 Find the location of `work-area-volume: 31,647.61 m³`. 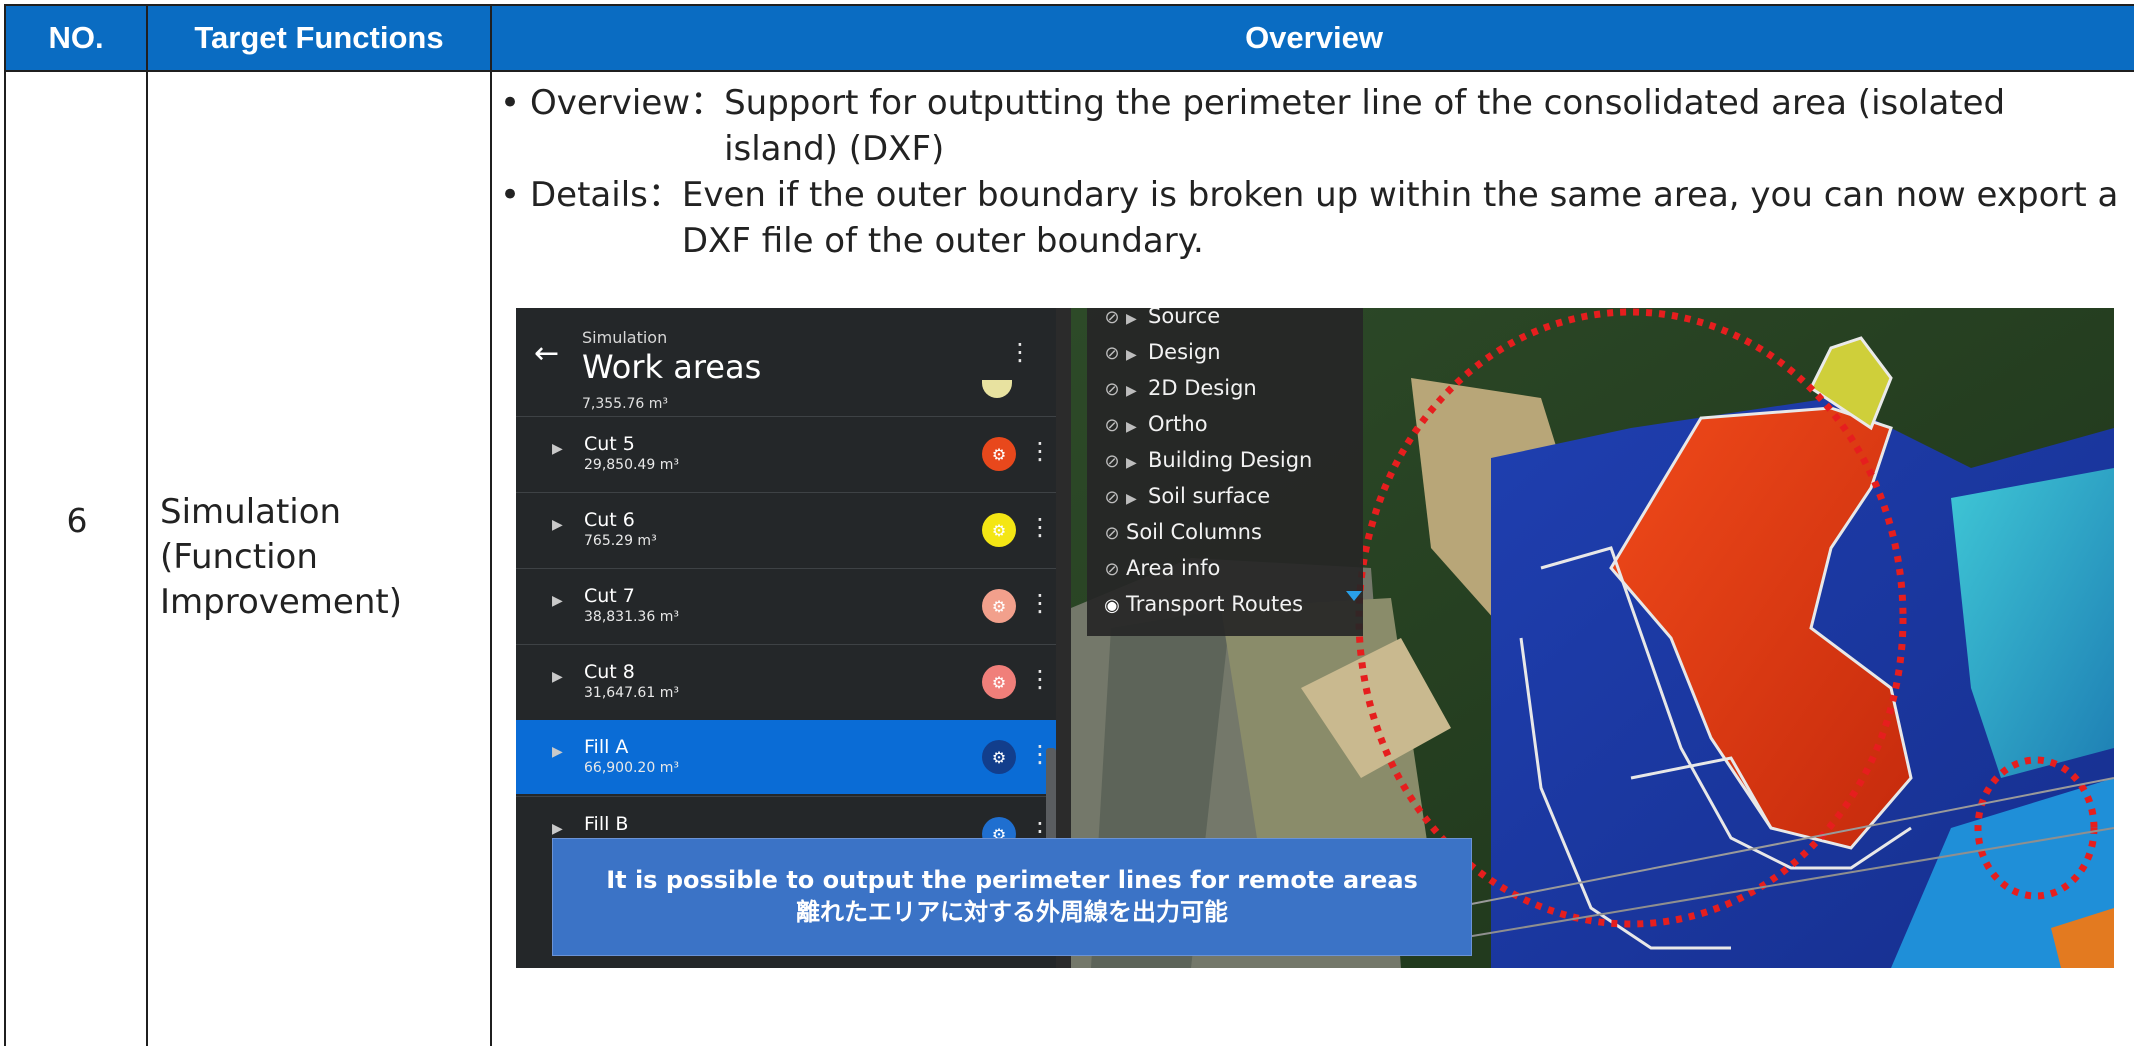

work-area-volume: 31,647.61 m³ is located at coordinates (631, 693).